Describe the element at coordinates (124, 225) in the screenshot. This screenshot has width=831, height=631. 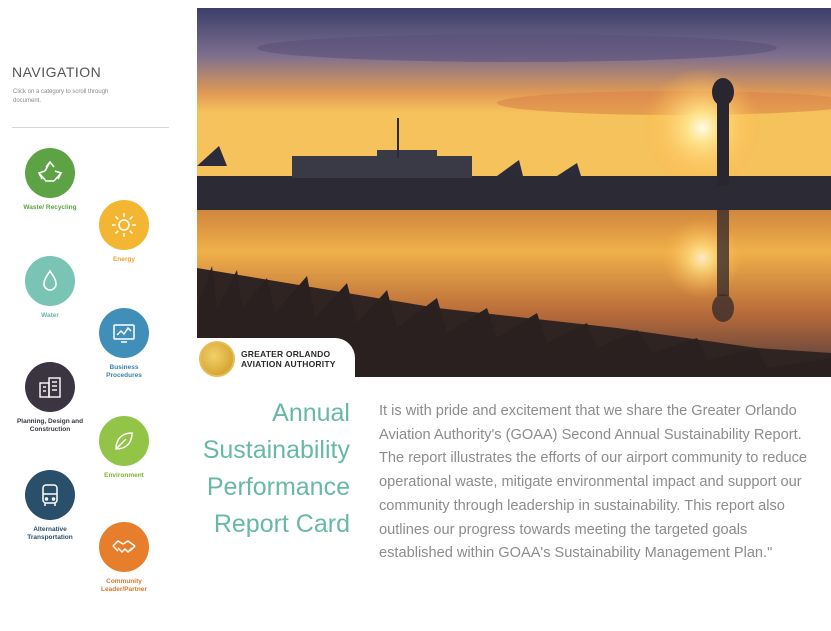
I see `sun-icon` at that location.